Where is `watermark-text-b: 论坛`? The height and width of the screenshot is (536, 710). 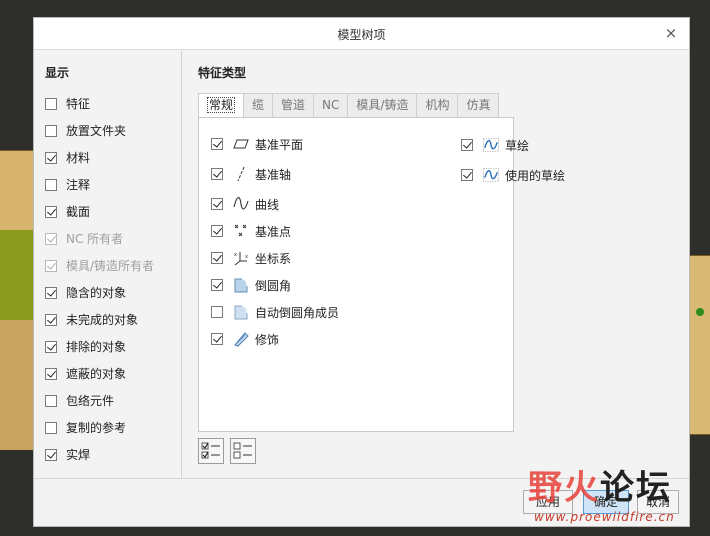 watermark-text-b: 论坛 is located at coordinates (636, 488).